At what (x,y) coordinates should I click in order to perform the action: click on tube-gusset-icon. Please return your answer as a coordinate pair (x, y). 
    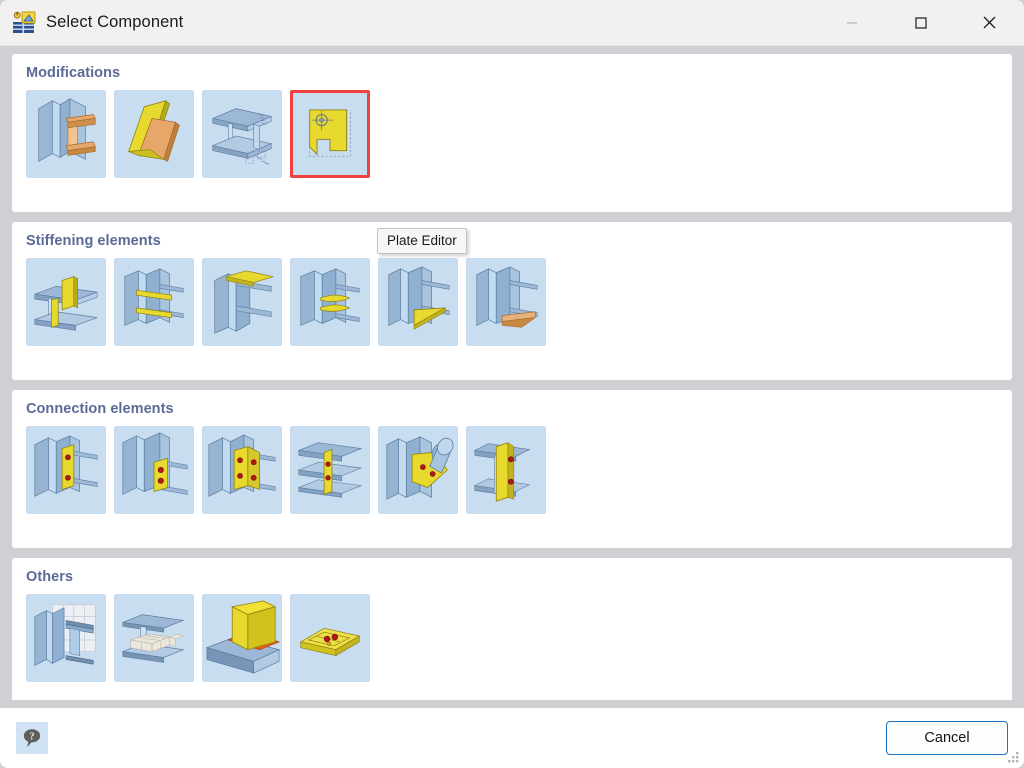
    Looking at the image, I should click on (420, 468).